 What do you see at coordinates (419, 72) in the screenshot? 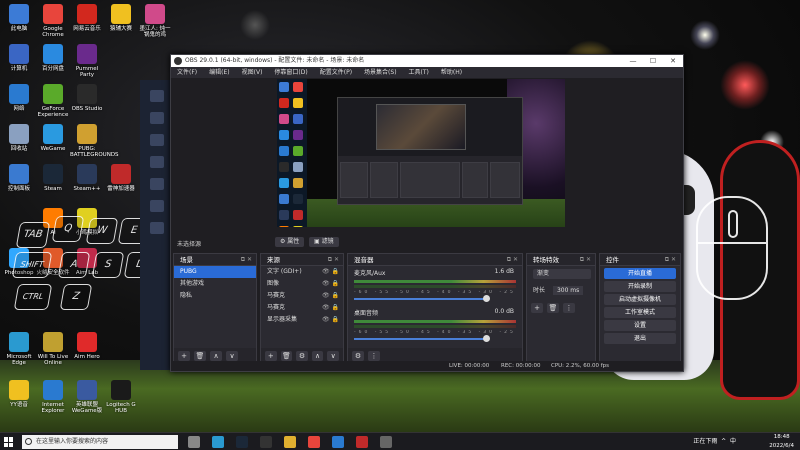
I see `menu-tools: 工具(T)` at bounding box center [419, 72].